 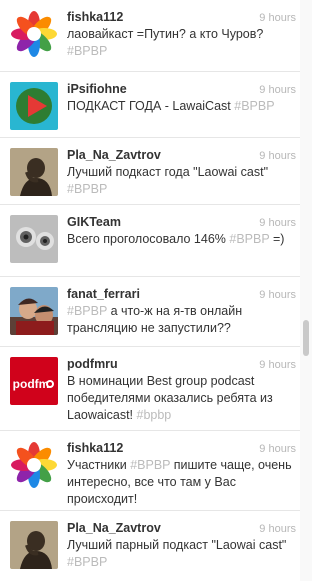 I want to click on speaker-grille-icon, so click(x=34, y=239).